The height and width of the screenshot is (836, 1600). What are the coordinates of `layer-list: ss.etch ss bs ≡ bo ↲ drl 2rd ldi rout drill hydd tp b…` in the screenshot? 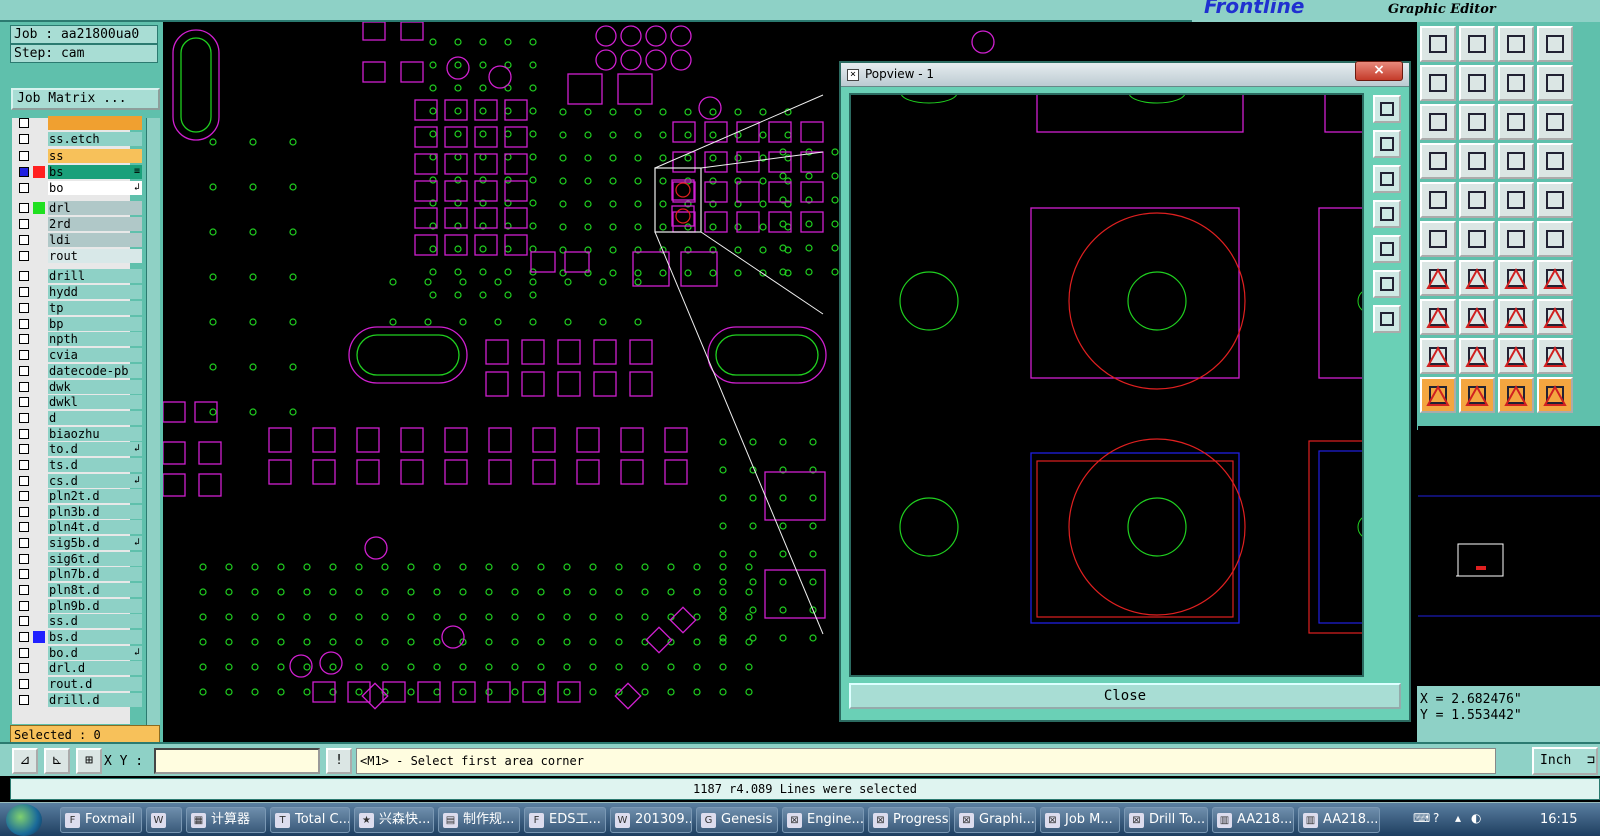 It's located at (77, 420).